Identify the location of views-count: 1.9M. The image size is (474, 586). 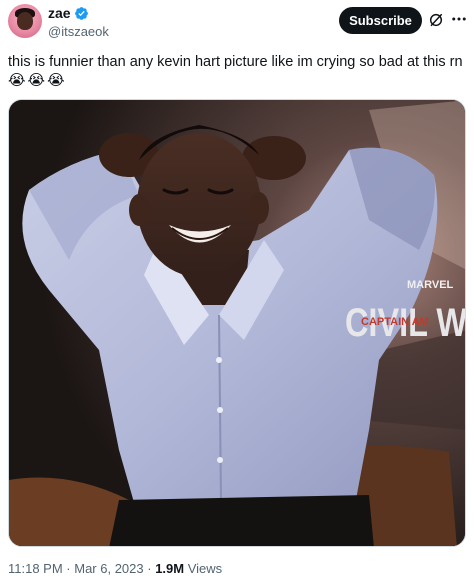
(170, 568).